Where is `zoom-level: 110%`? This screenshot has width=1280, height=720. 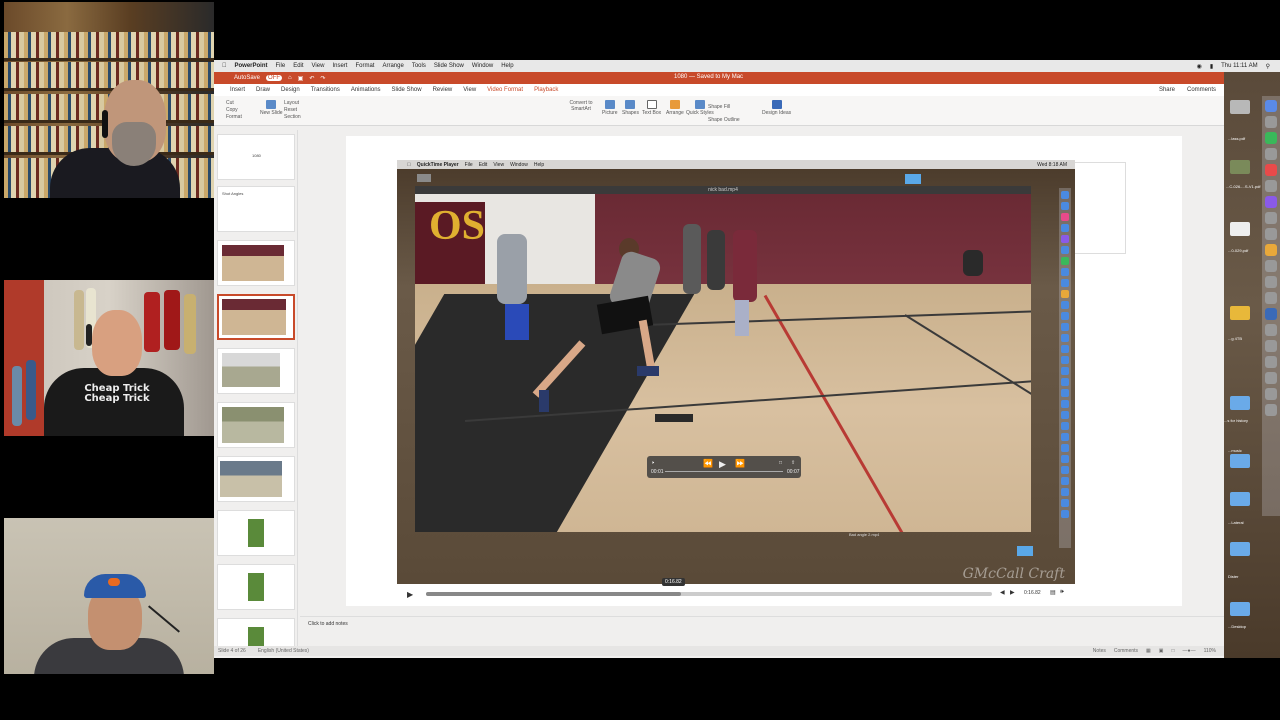
zoom-level: 110% is located at coordinates (1210, 651).